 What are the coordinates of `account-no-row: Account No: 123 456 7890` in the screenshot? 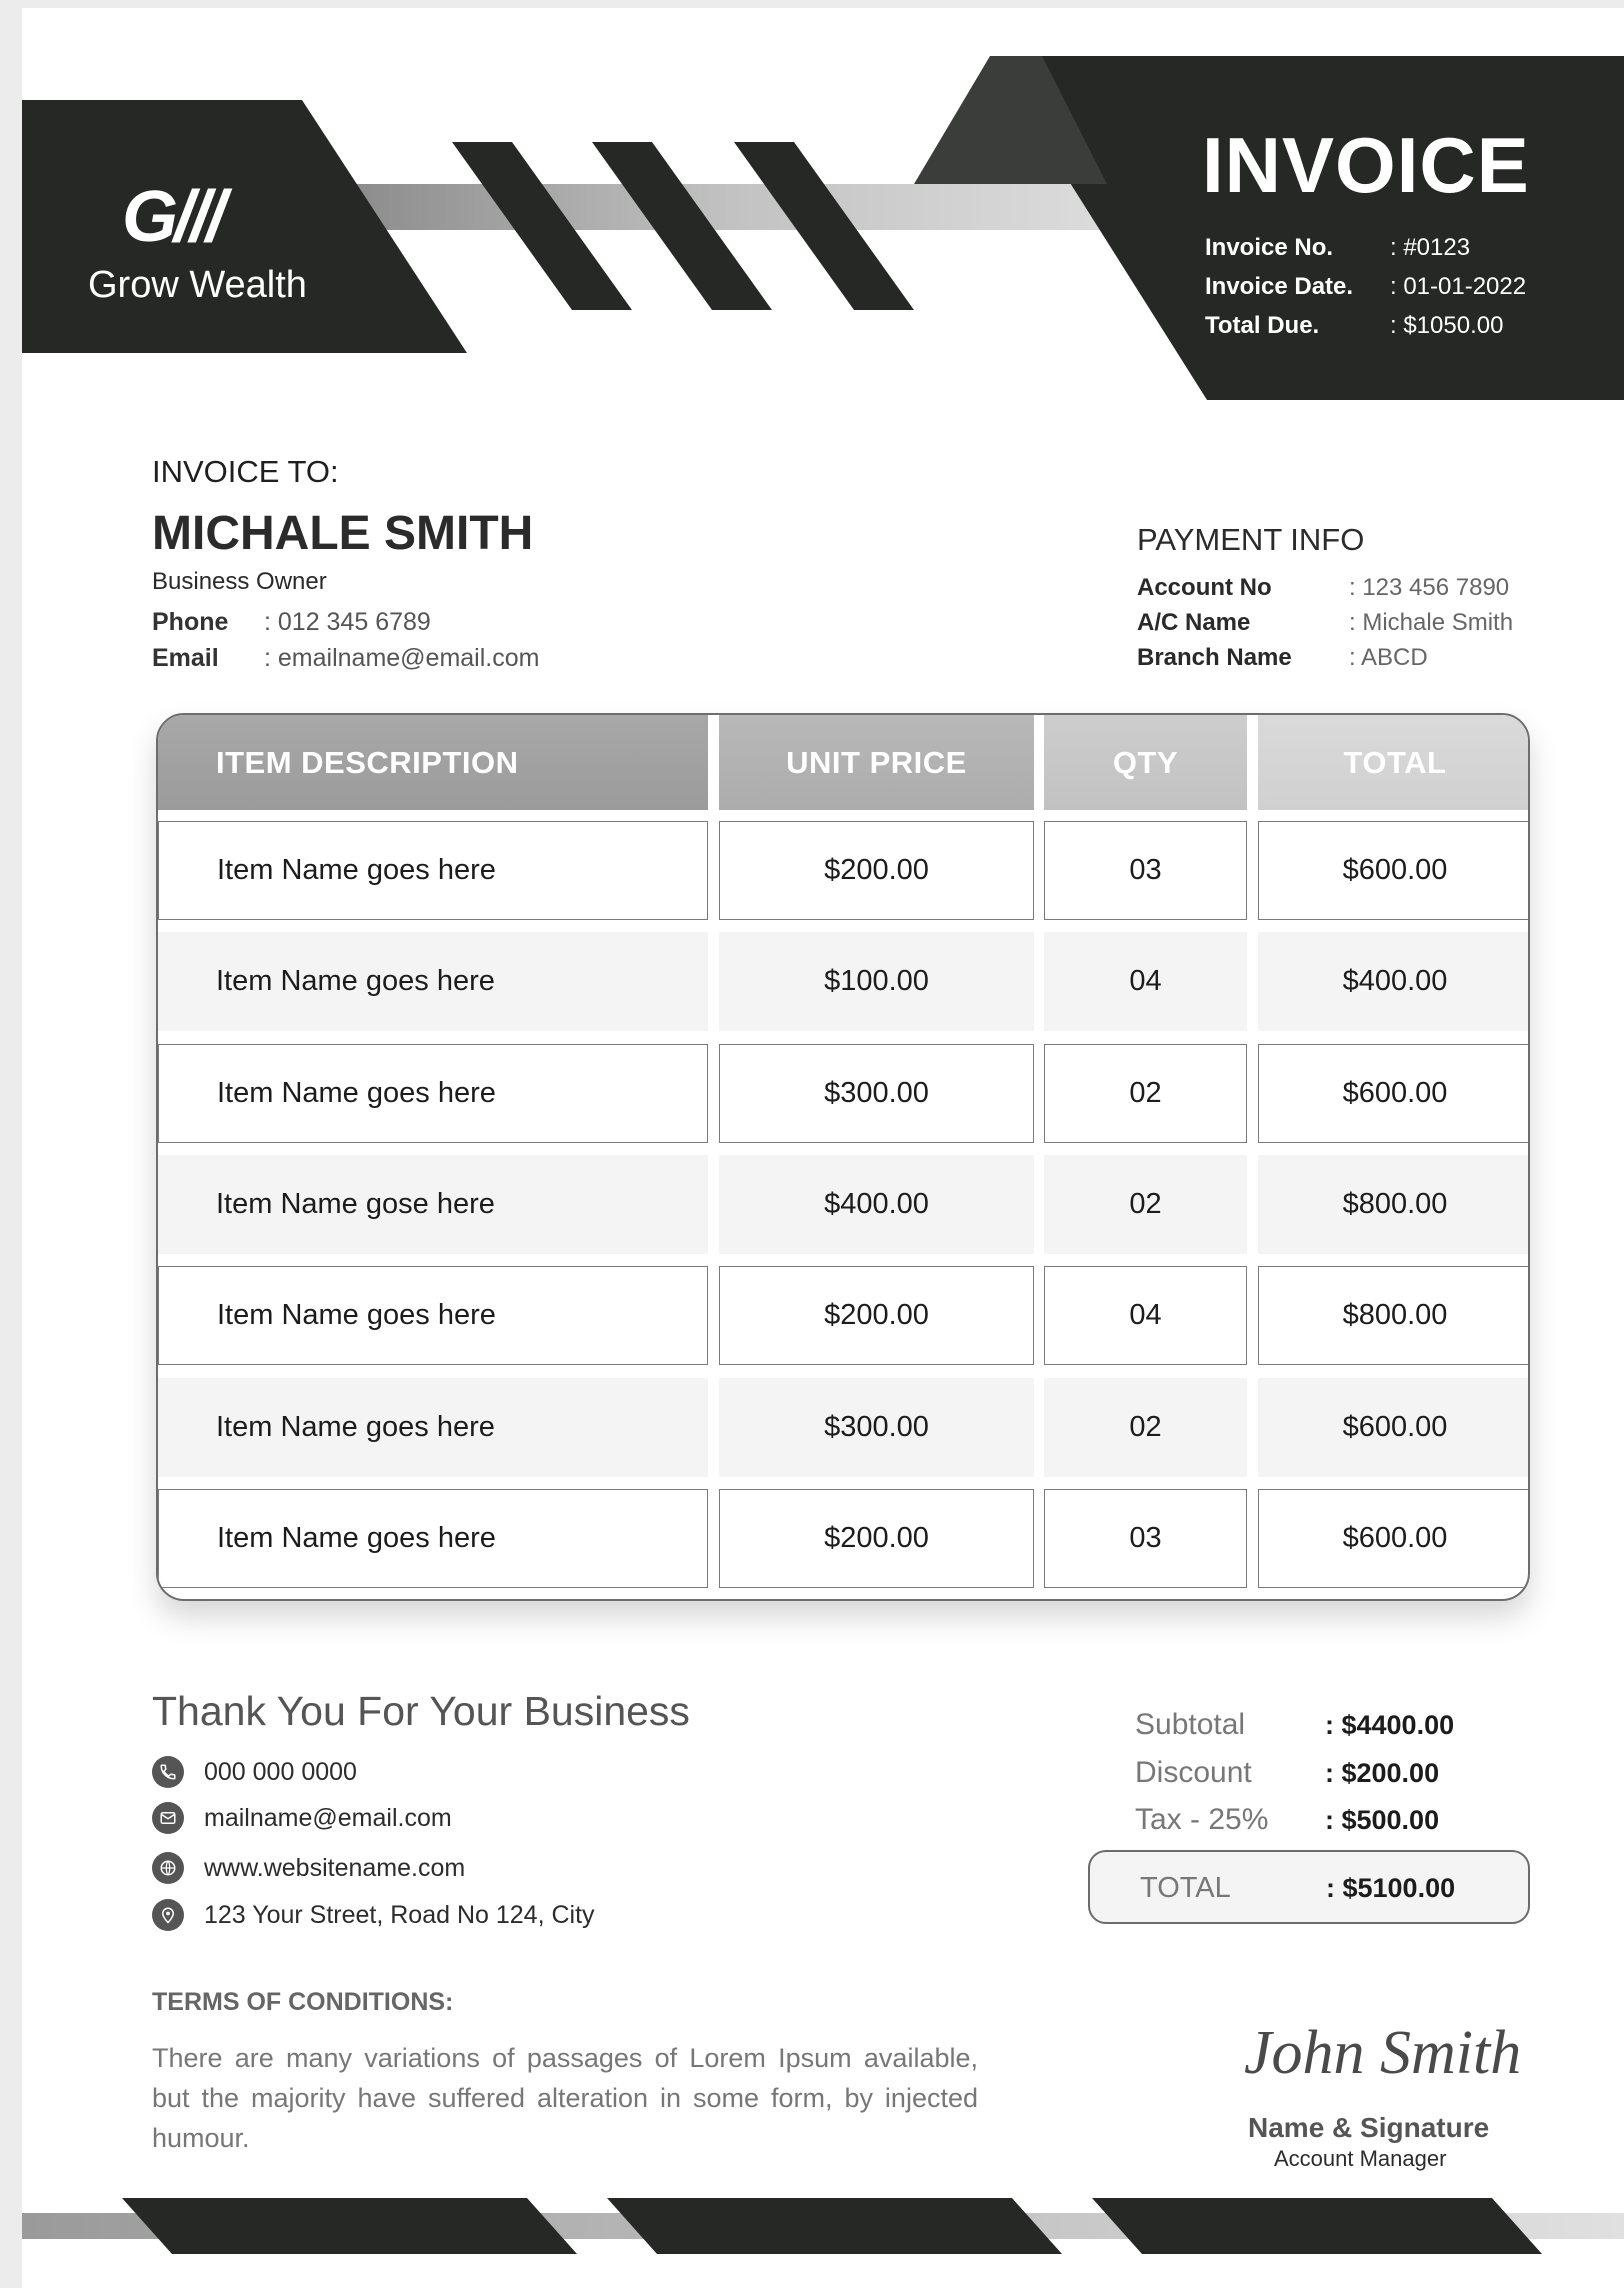 It's located at (1323, 587).